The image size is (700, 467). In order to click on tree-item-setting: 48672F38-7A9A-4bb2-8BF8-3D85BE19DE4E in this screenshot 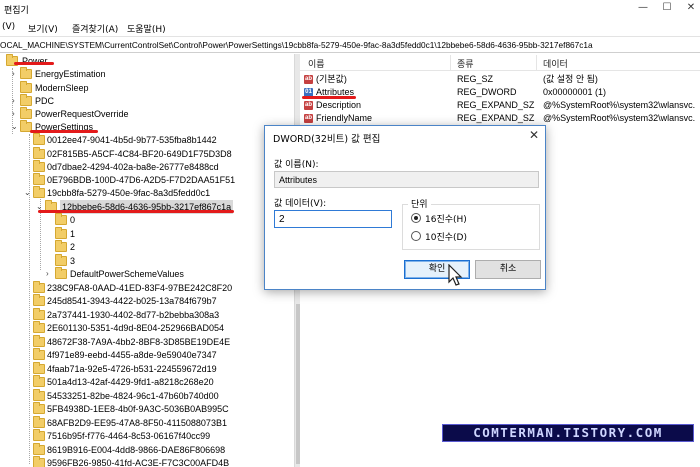, I will do `click(147, 342)`.